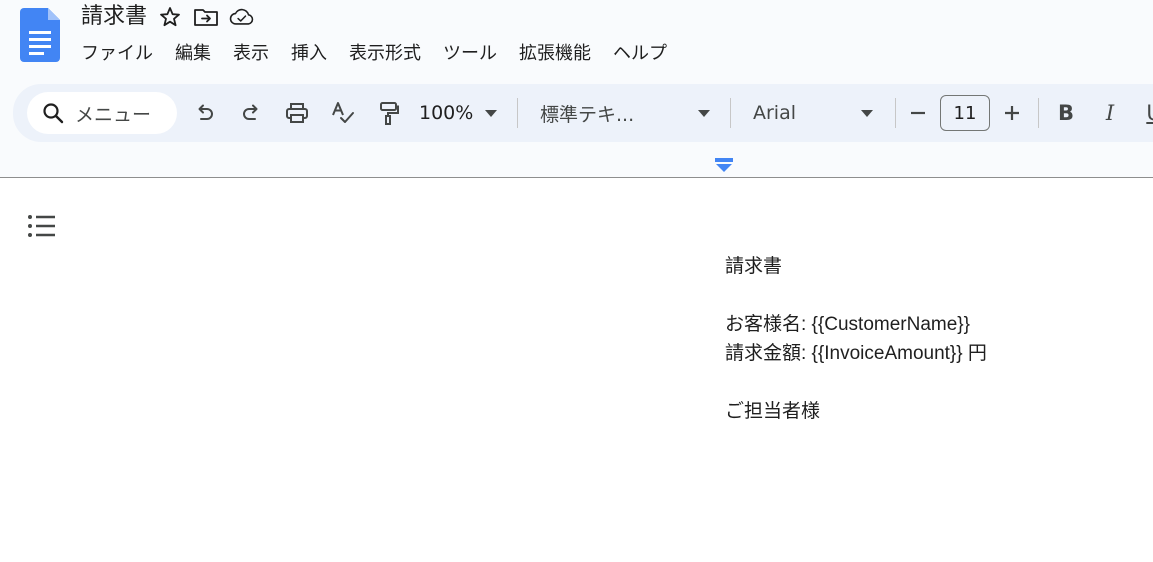 The width and height of the screenshot is (1153, 562). I want to click on docs-logo-icon, so click(40, 35).